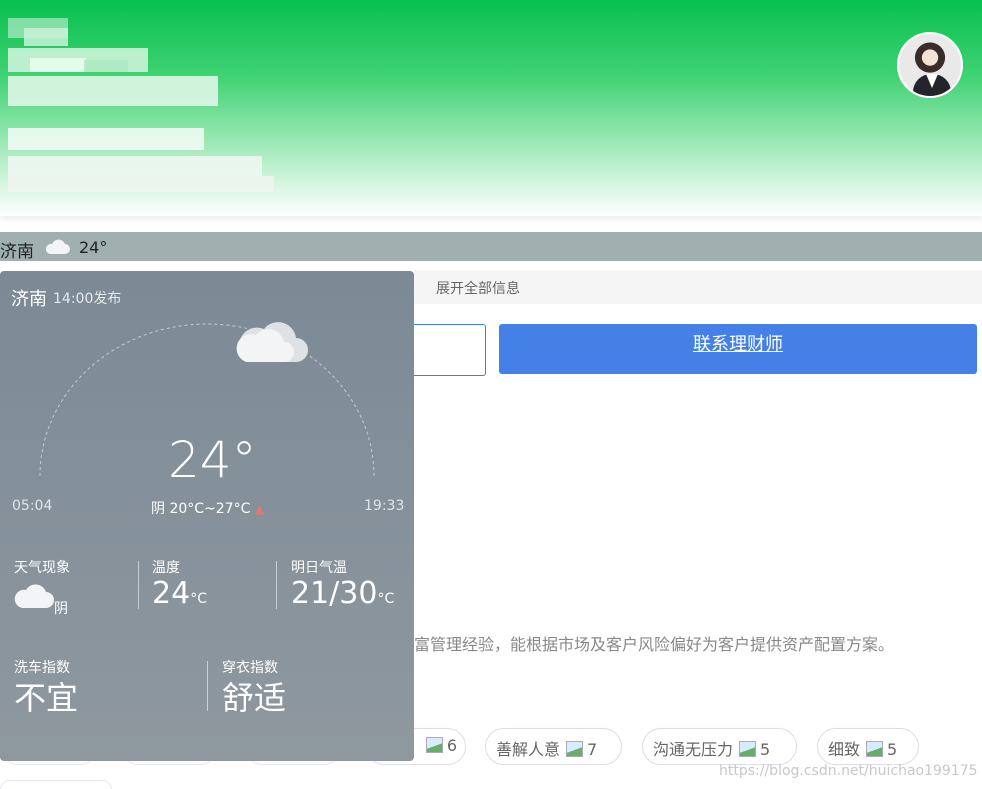  I want to click on watermark: https://blog.csdn.net/huichao199175, so click(848, 771).